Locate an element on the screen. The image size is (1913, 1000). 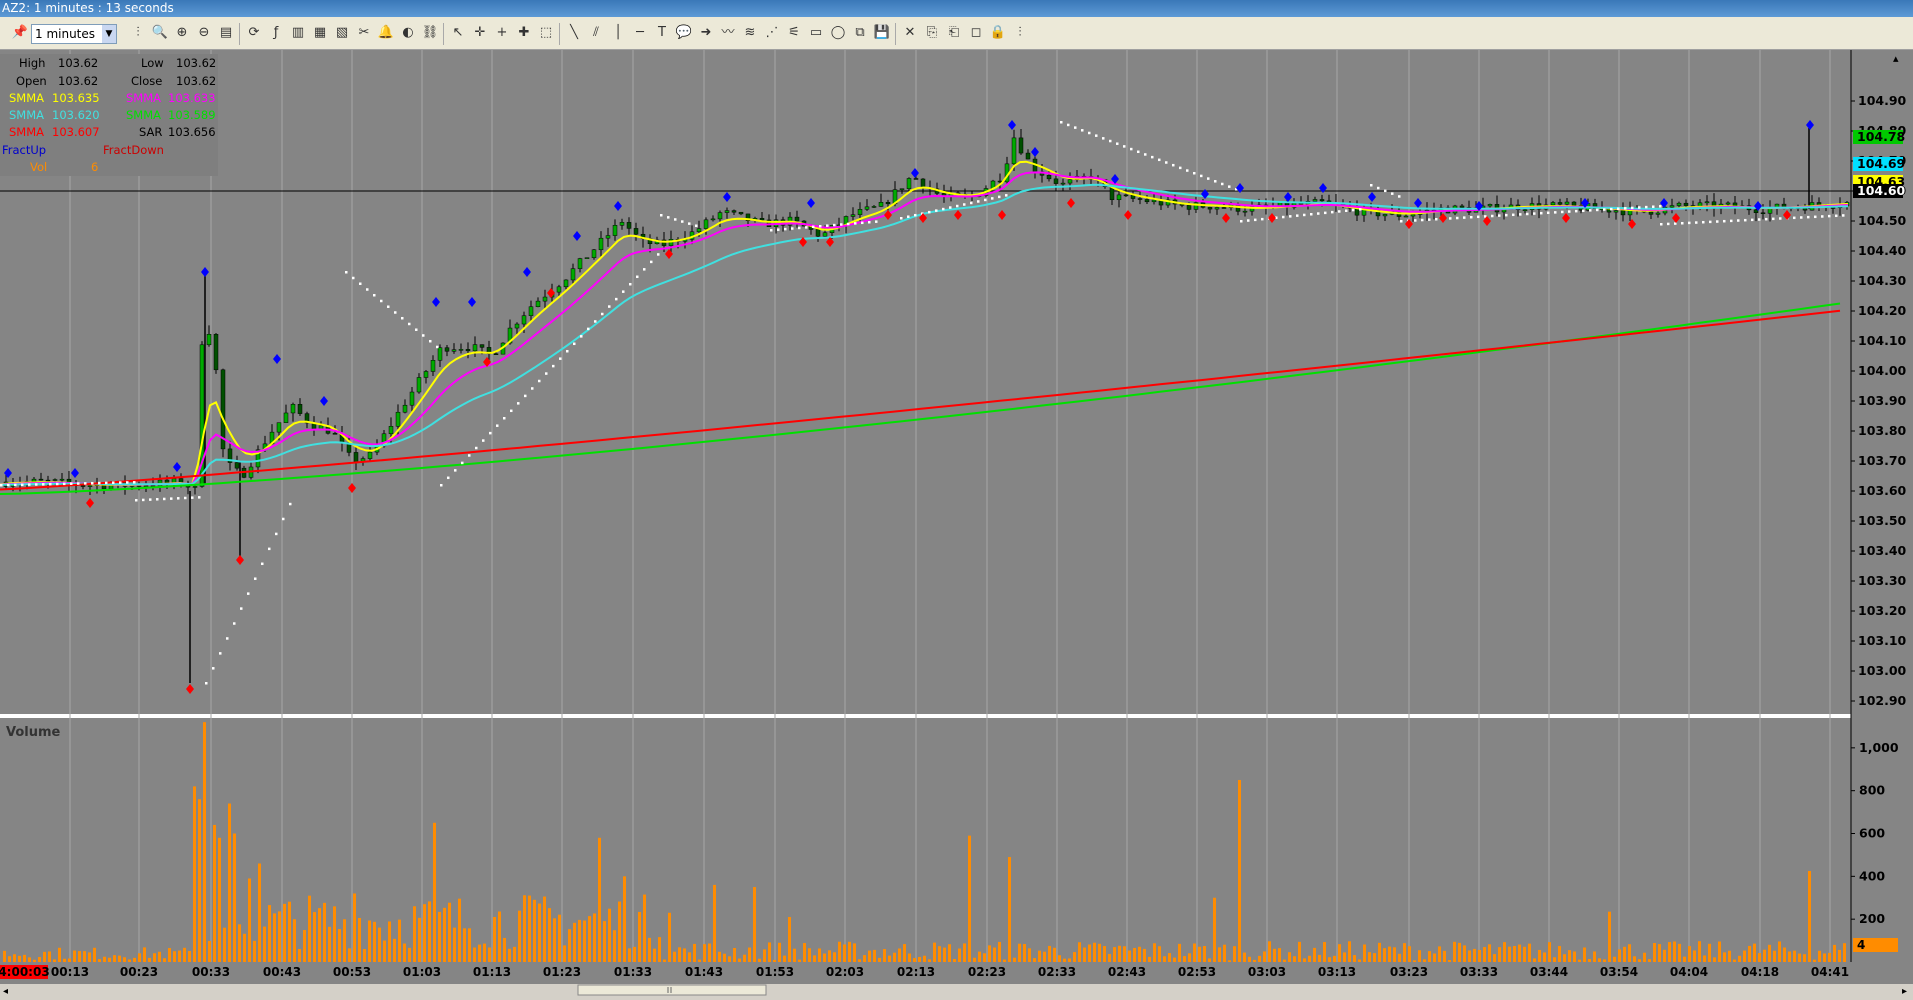
scissors-icon: ✂ is located at coordinates (364, 33).